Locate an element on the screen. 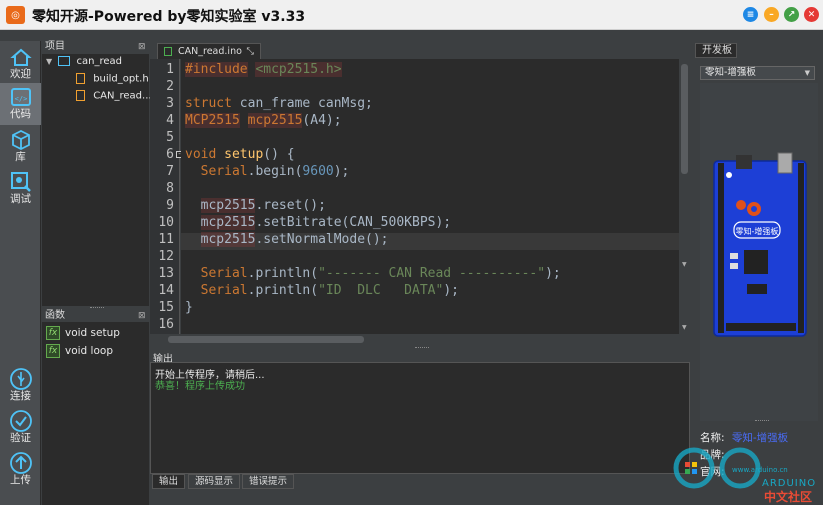 This screenshot has width=823, height=505. left-toolbar: 欢迎 </> 代码 库 调试 连接 验证 上传 is located at coordinates (20, 273).